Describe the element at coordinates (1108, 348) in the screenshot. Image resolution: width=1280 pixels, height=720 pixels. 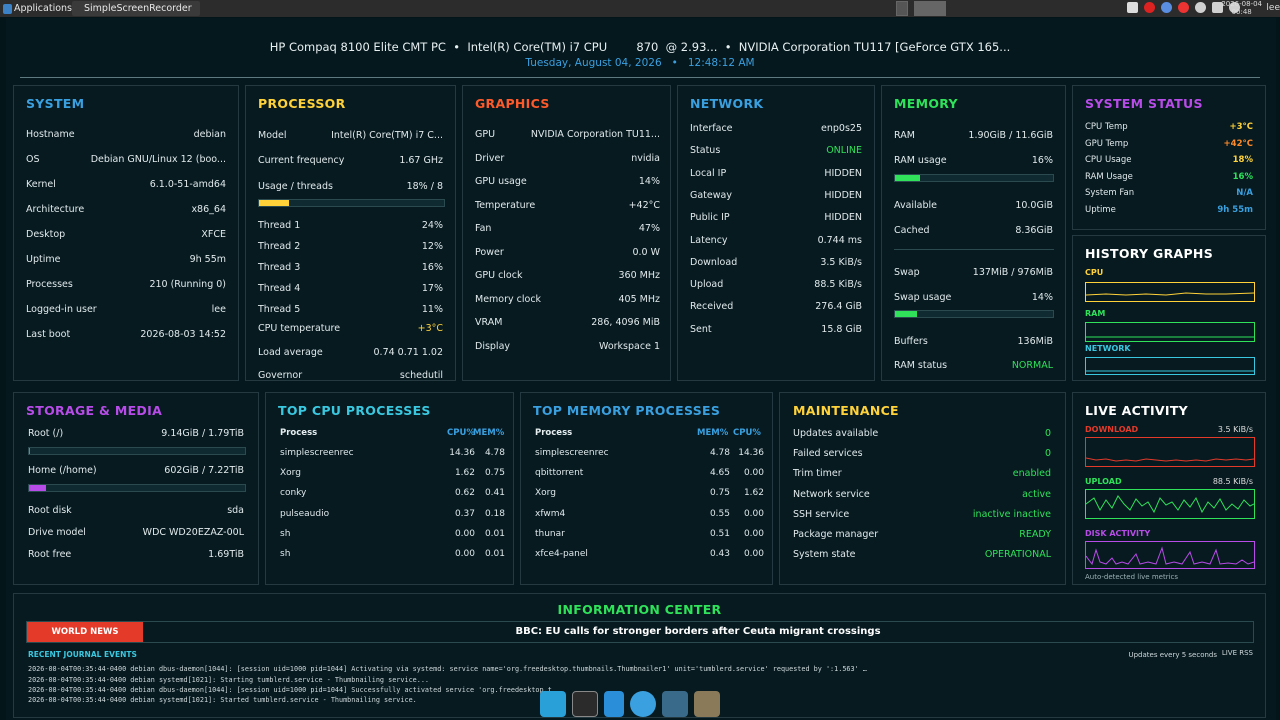
I see `network-graph-label: NETWORK` at that location.